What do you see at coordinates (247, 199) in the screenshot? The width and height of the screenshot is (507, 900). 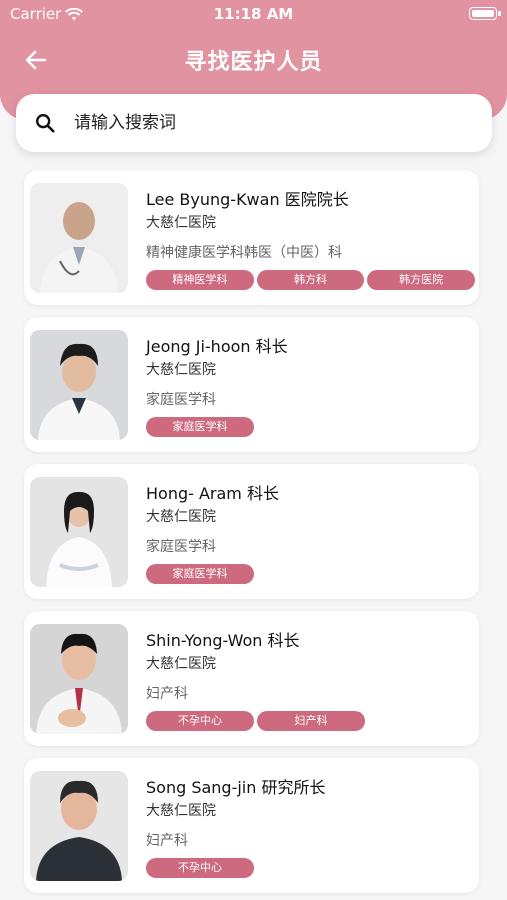 I see `doctor-name: Lee Byung-Kwan 医院院长` at bounding box center [247, 199].